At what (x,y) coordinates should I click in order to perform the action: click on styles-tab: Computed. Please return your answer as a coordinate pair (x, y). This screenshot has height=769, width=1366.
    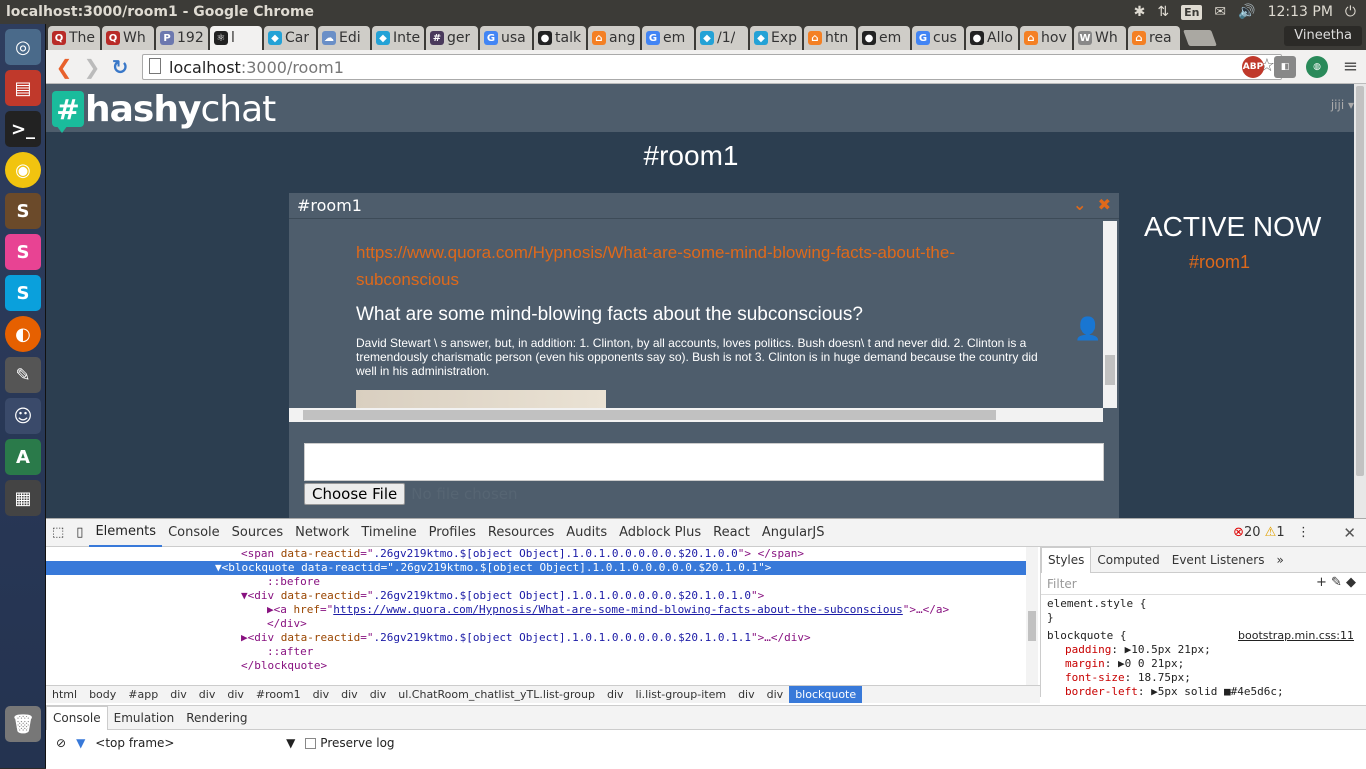
    Looking at the image, I should click on (1128, 560).